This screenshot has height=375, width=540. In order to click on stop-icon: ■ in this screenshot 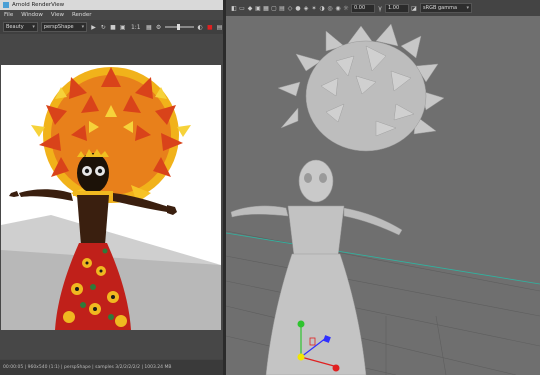, I will do `click(113, 27)`.